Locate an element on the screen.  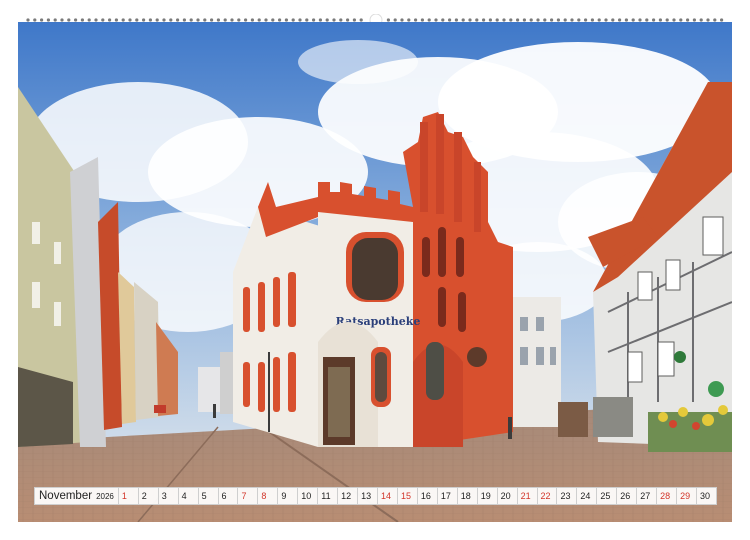
white-neoclassical-building is located at coordinates (537, 362).